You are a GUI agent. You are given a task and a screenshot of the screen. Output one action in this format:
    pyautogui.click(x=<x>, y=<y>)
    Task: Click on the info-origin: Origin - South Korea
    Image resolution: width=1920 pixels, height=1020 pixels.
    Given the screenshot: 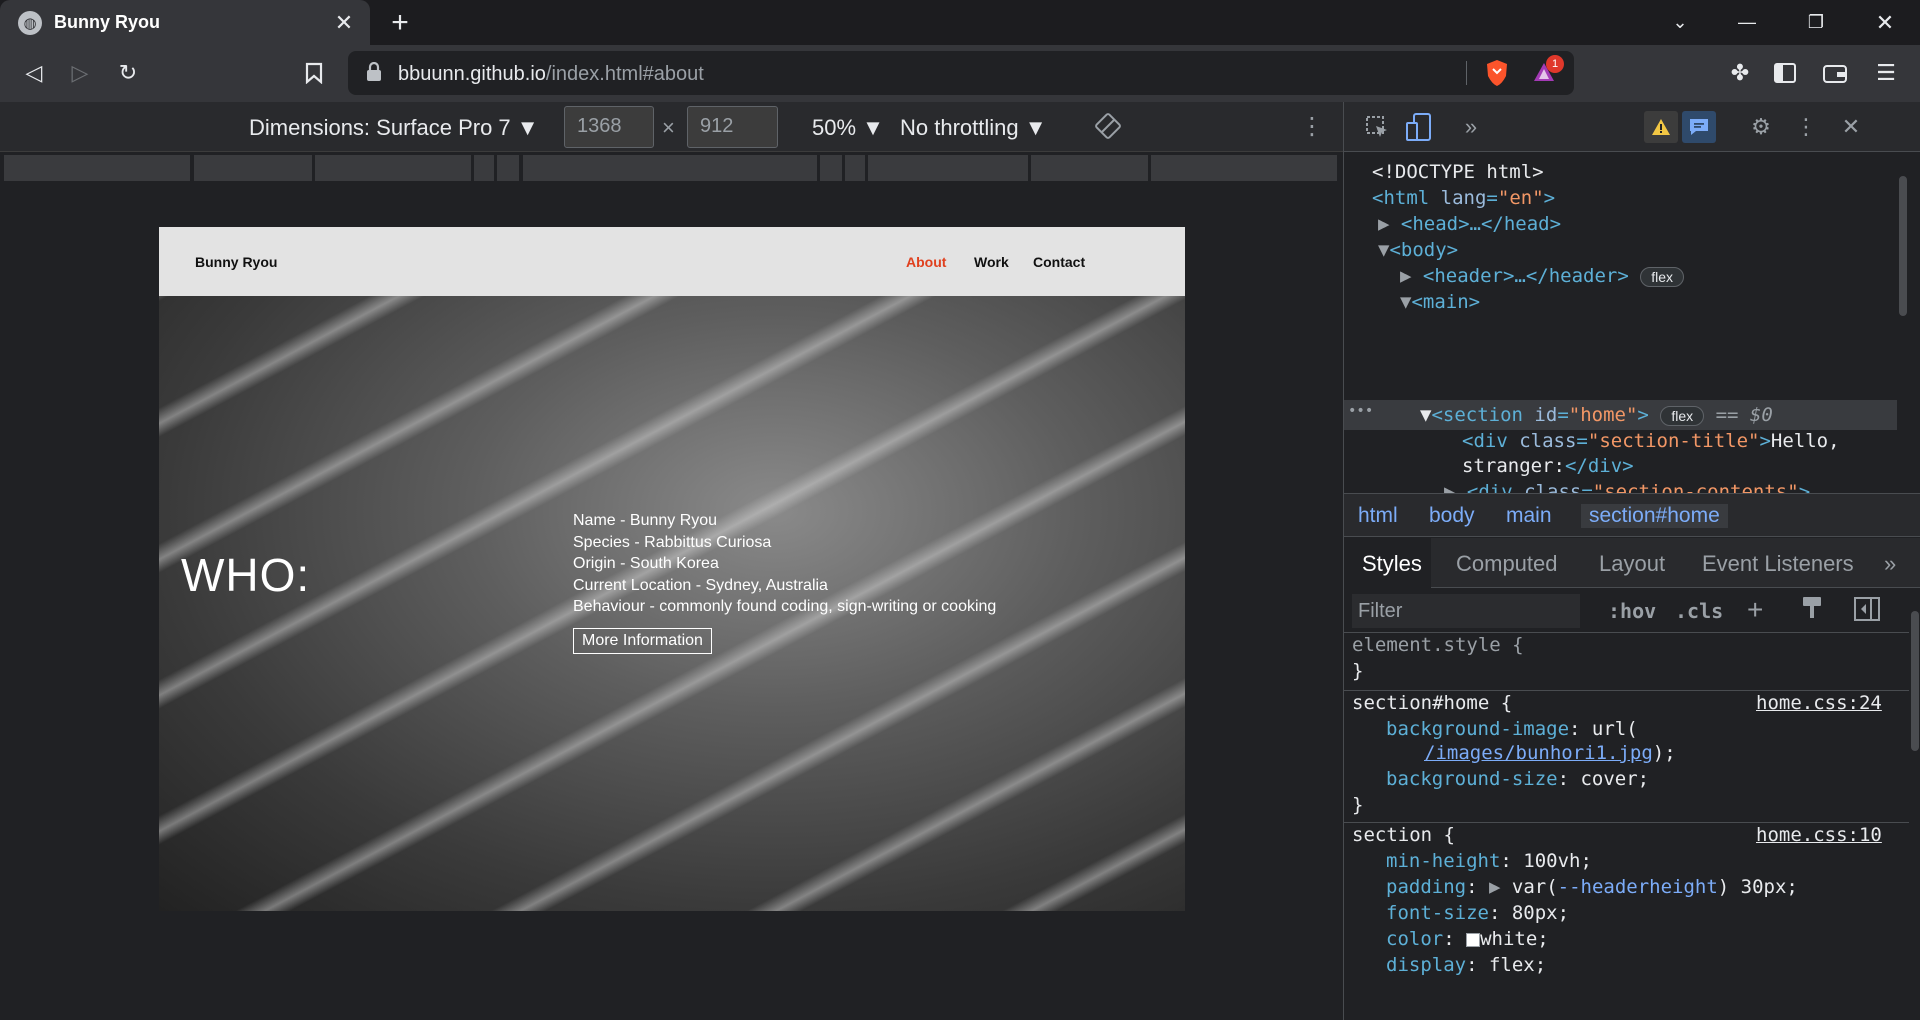 What is the action you would take?
    pyautogui.click(x=646, y=563)
    